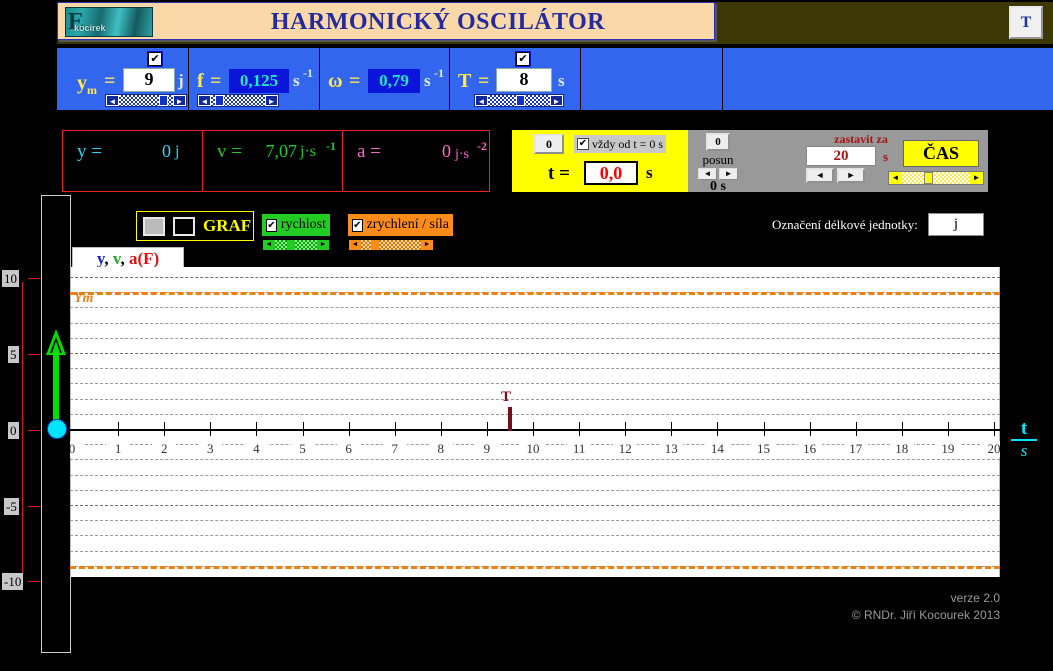  What do you see at coordinates (155, 59) in the screenshot?
I see `ym-lock-checkbox: ✔` at bounding box center [155, 59].